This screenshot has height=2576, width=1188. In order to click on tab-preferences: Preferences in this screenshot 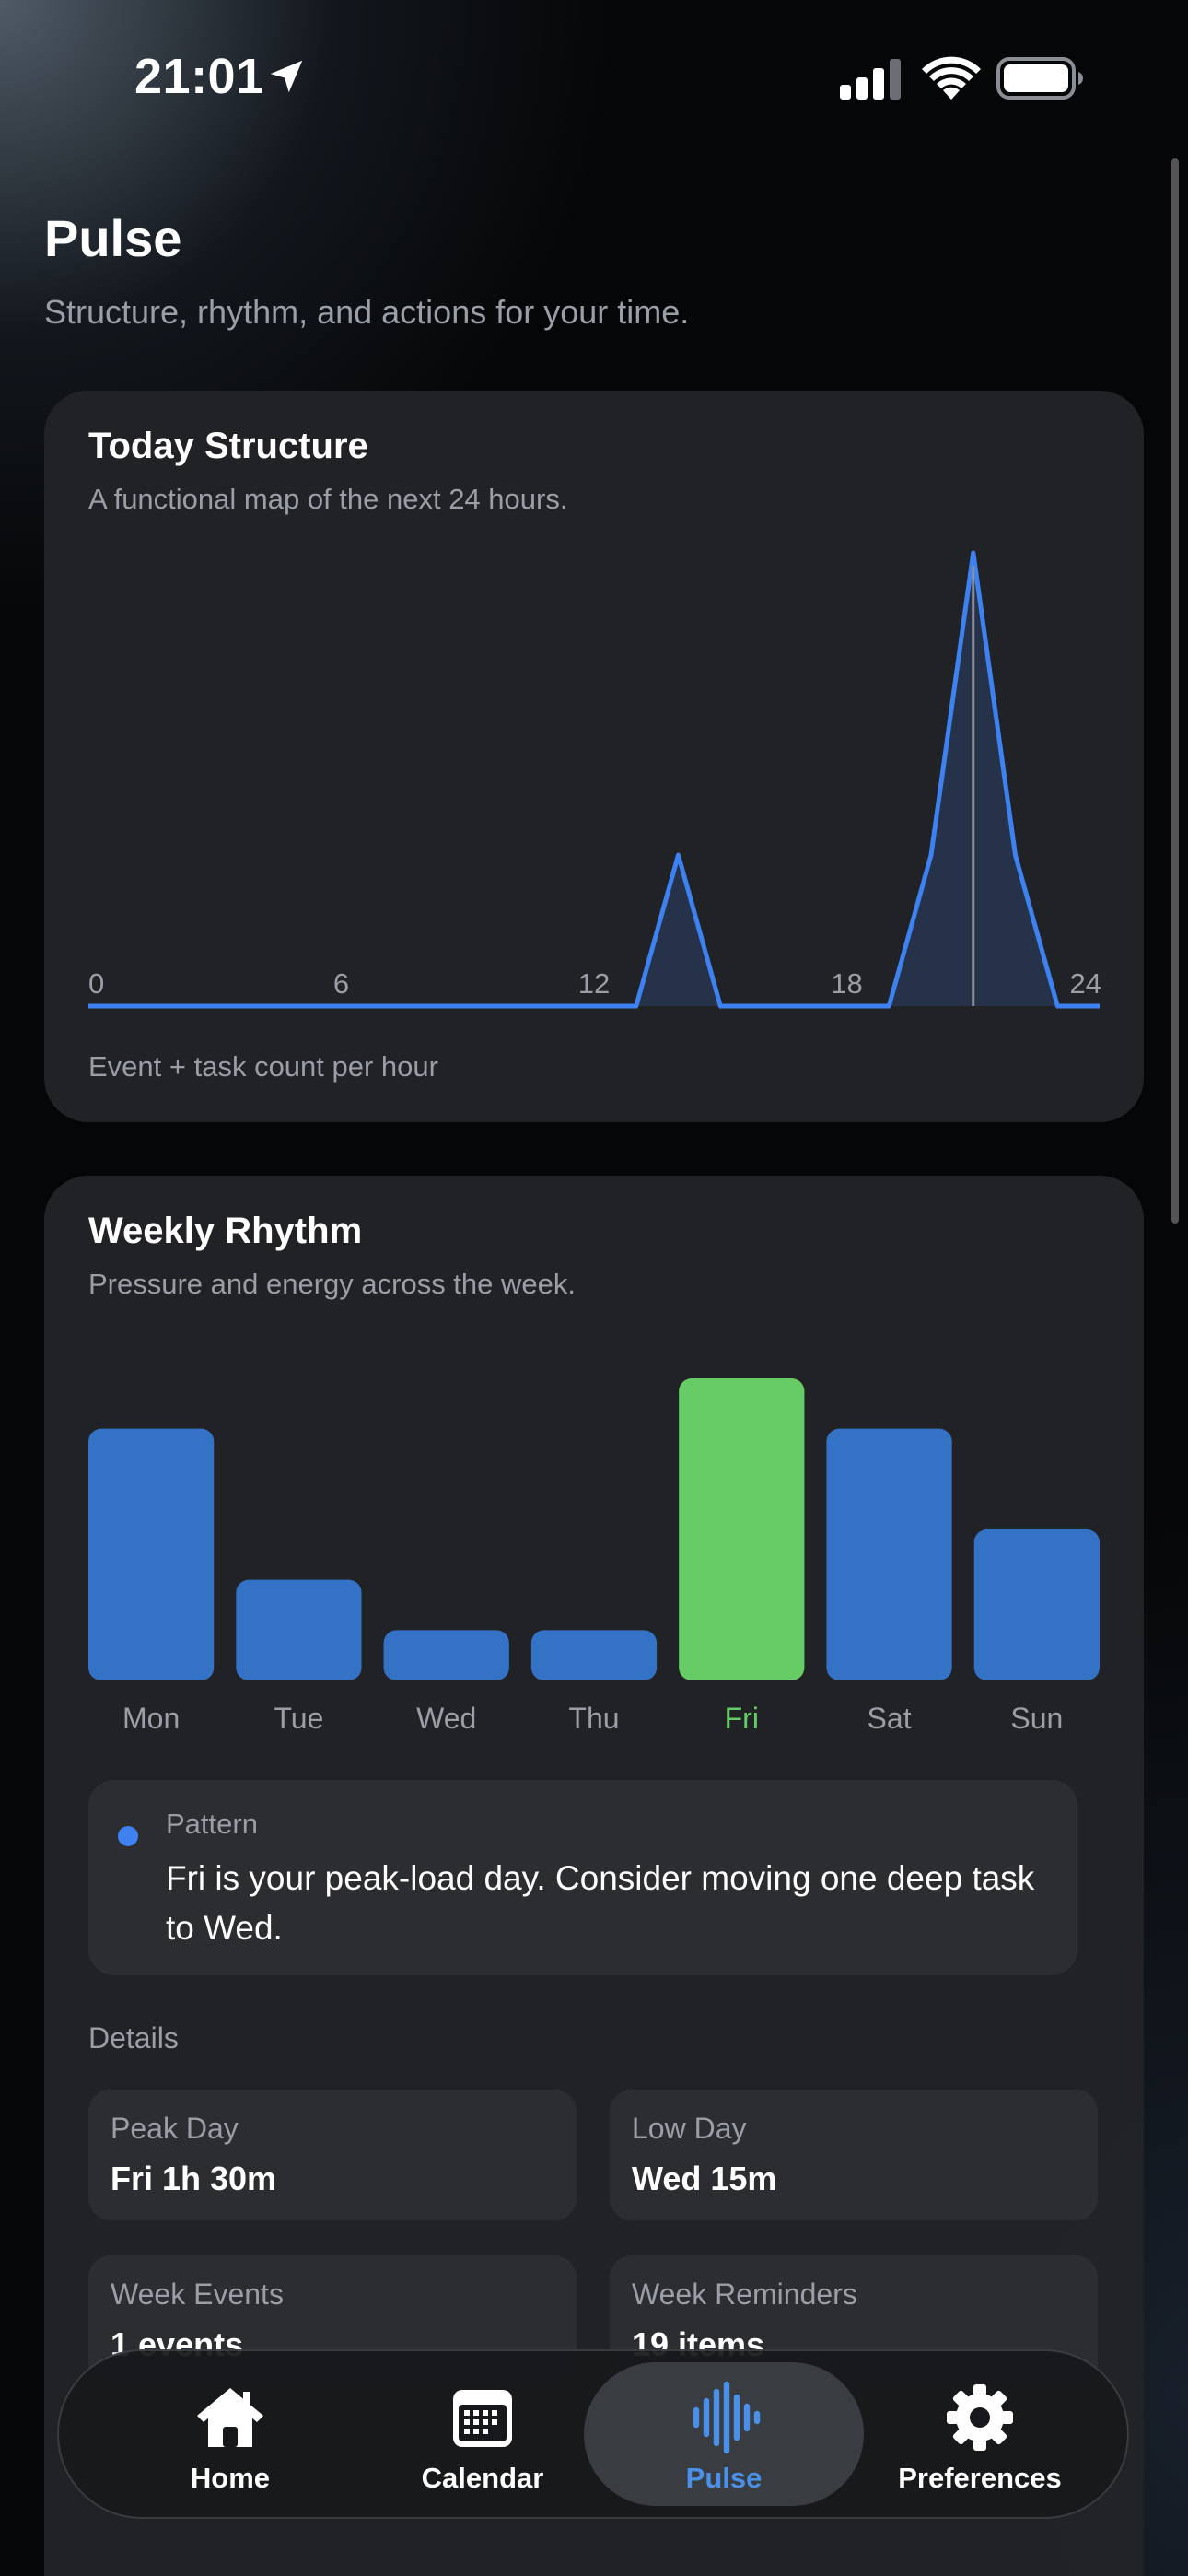, I will do `click(980, 2434)`.